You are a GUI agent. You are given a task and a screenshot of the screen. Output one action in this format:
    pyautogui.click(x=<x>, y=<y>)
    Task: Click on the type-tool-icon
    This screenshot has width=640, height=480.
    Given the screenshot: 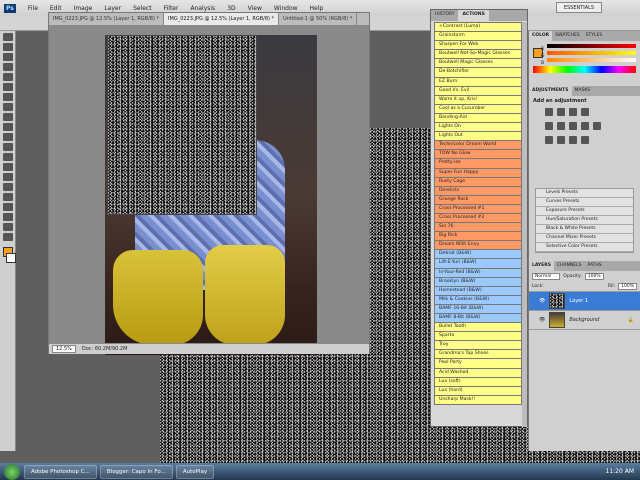 What is the action you would take?
    pyautogui.click(x=8, y=187)
    